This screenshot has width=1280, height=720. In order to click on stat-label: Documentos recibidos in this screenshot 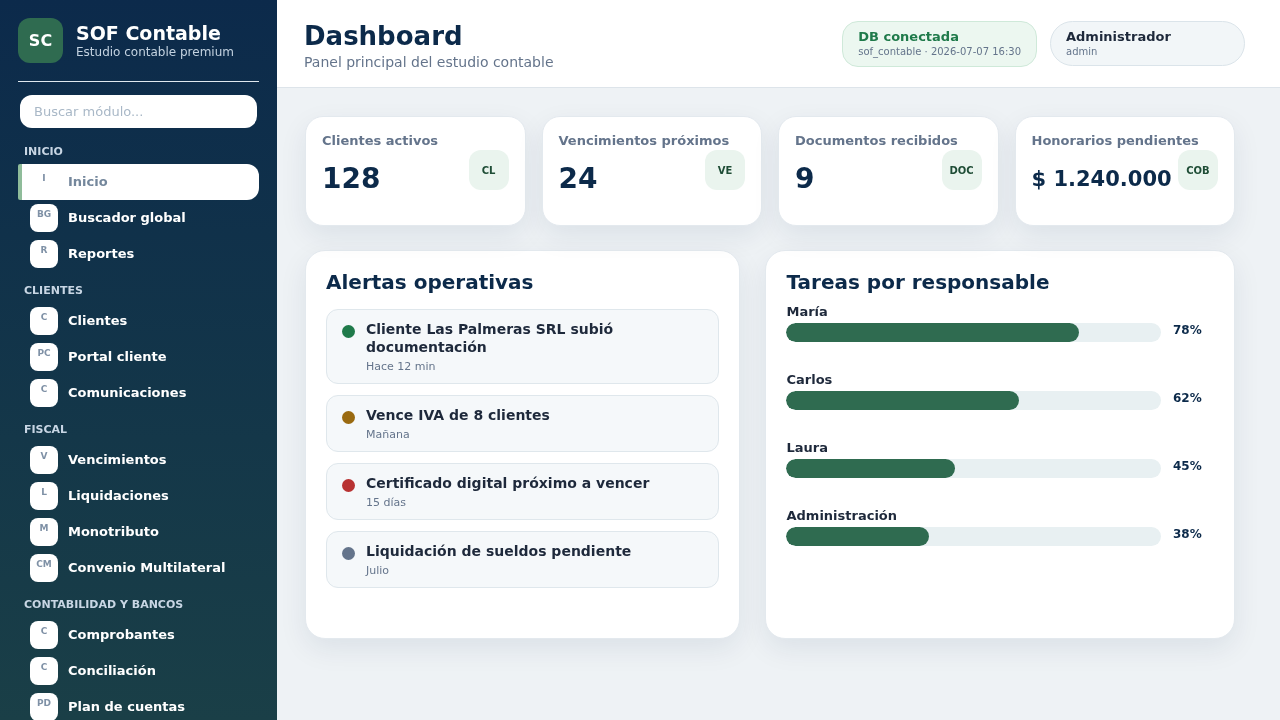, I will do `click(876, 141)`.